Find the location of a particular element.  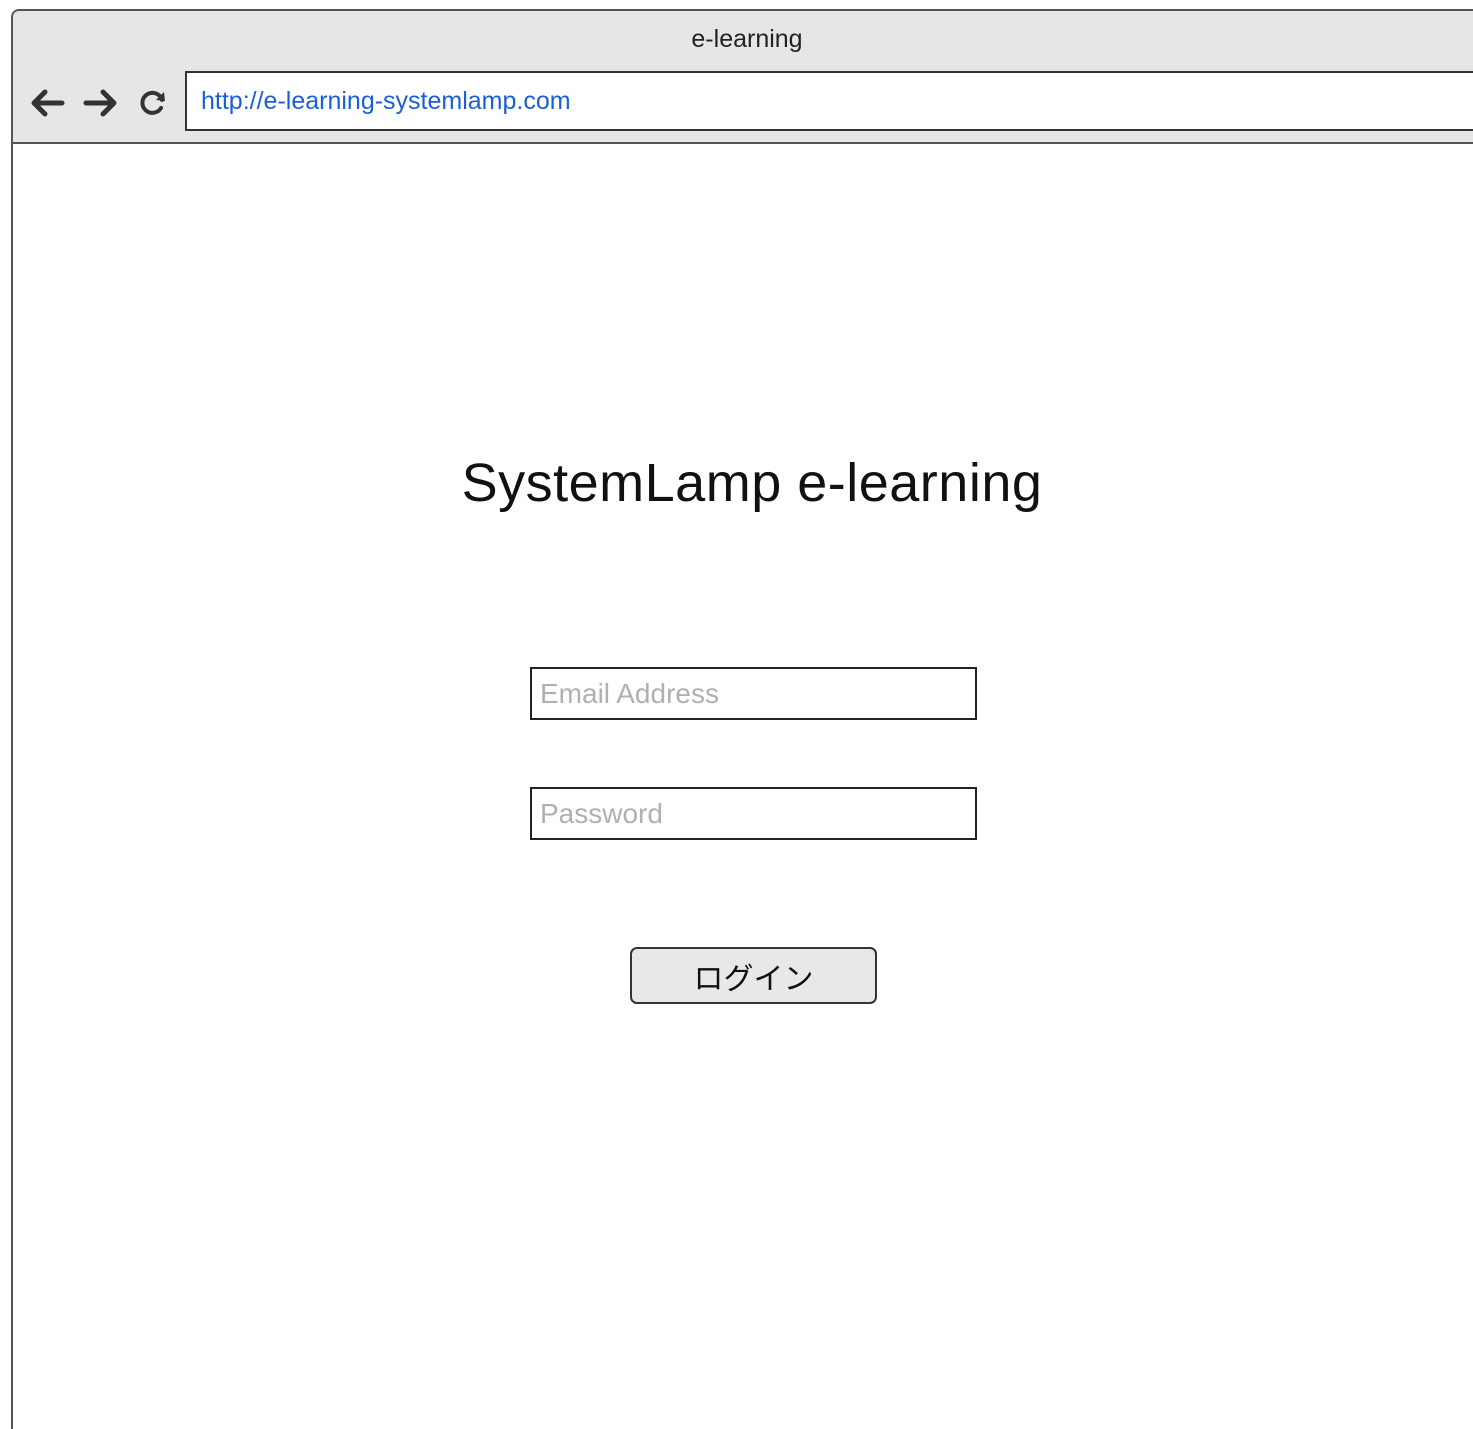

email-field is located at coordinates (753, 693).